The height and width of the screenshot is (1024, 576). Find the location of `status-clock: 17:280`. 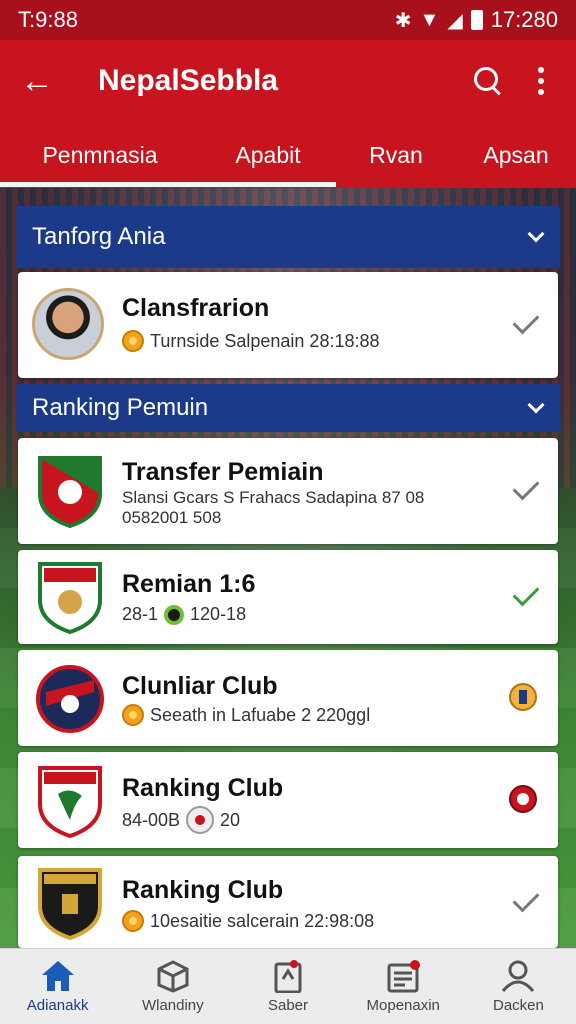

status-clock: 17:280 is located at coordinates (524, 19).